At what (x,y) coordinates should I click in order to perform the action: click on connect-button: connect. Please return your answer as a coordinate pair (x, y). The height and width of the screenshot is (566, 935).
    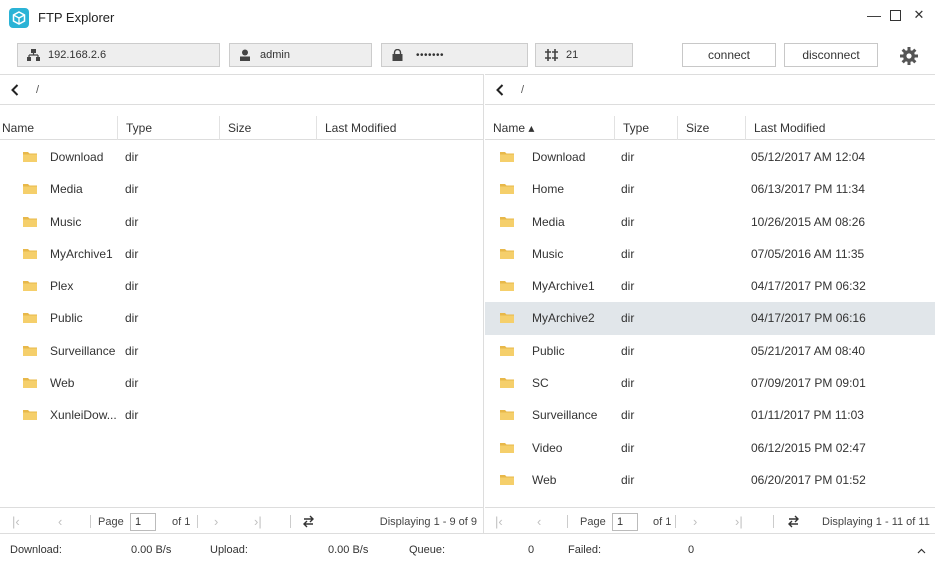
    Looking at the image, I should click on (729, 55).